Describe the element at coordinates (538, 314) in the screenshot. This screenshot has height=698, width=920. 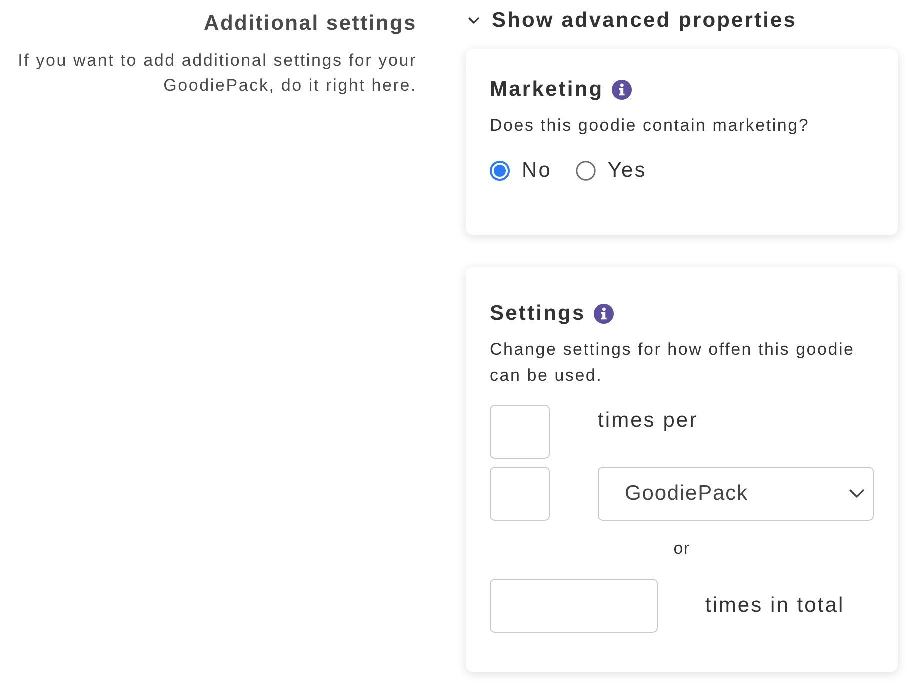
I see `card-title: Settings` at that location.